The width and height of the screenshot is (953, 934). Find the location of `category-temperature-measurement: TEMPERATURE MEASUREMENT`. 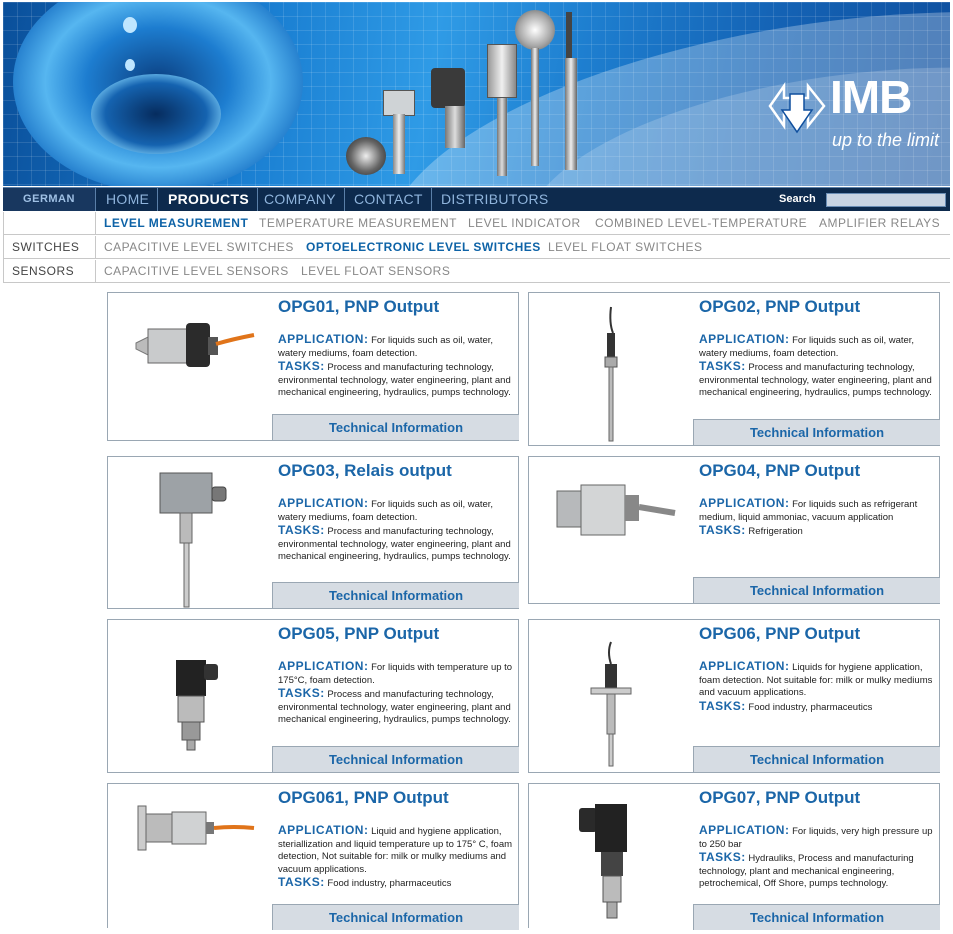

category-temperature-measurement: TEMPERATURE MEASUREMENT is located at coordinates (358, 223).